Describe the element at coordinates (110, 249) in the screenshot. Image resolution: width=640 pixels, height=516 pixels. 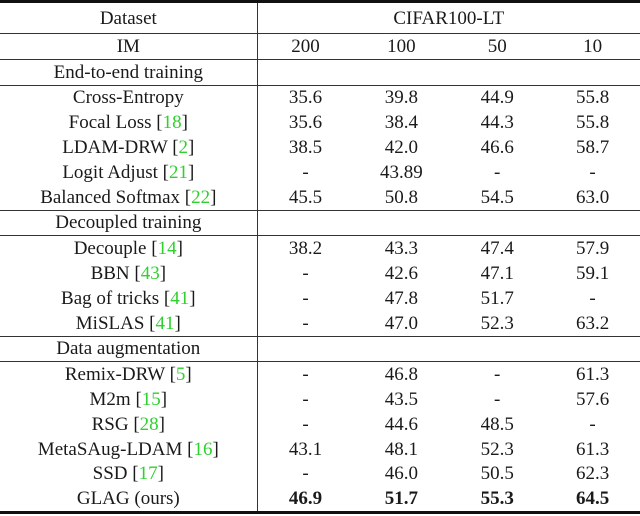
I see `method-name: Decouple` at that location.